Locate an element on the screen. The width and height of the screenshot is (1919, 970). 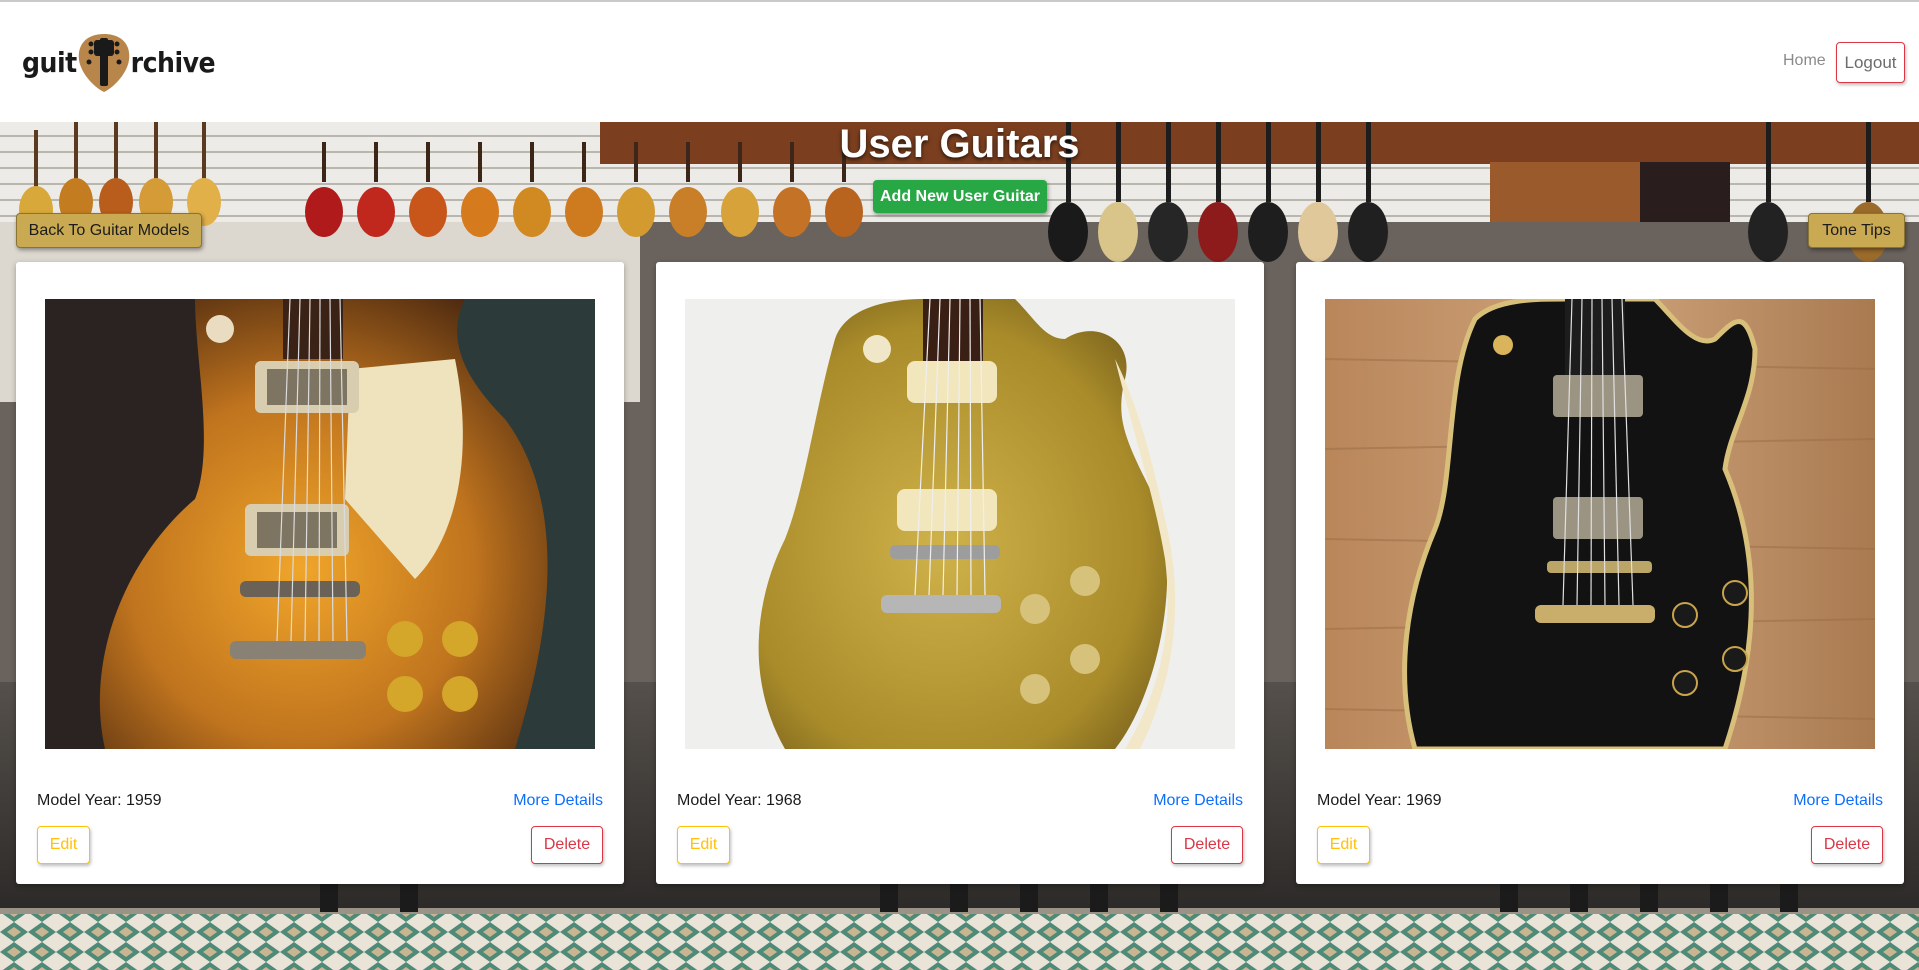
logo-text-left: guit is located at coordinates (49, 62).